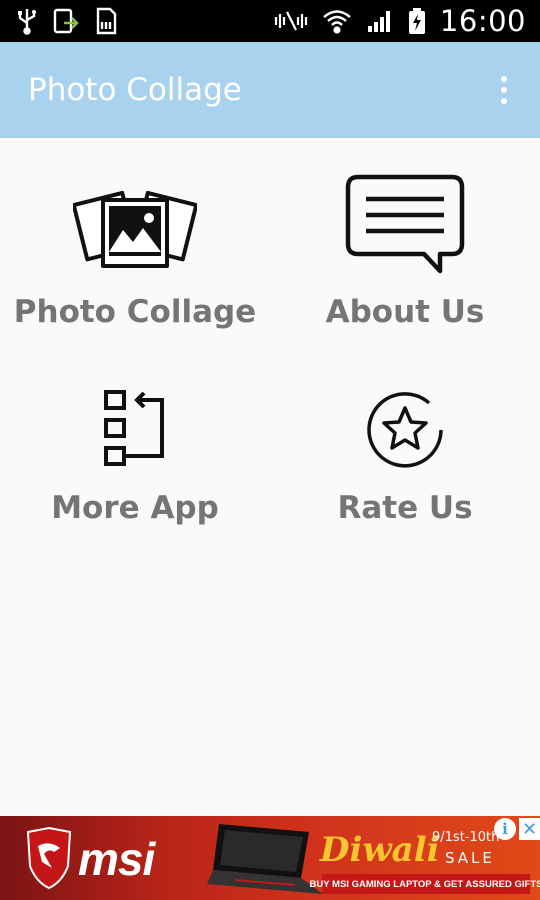 The image size is (540, 900). I want to click on app-title: Photo Collage, so click(135, 90).